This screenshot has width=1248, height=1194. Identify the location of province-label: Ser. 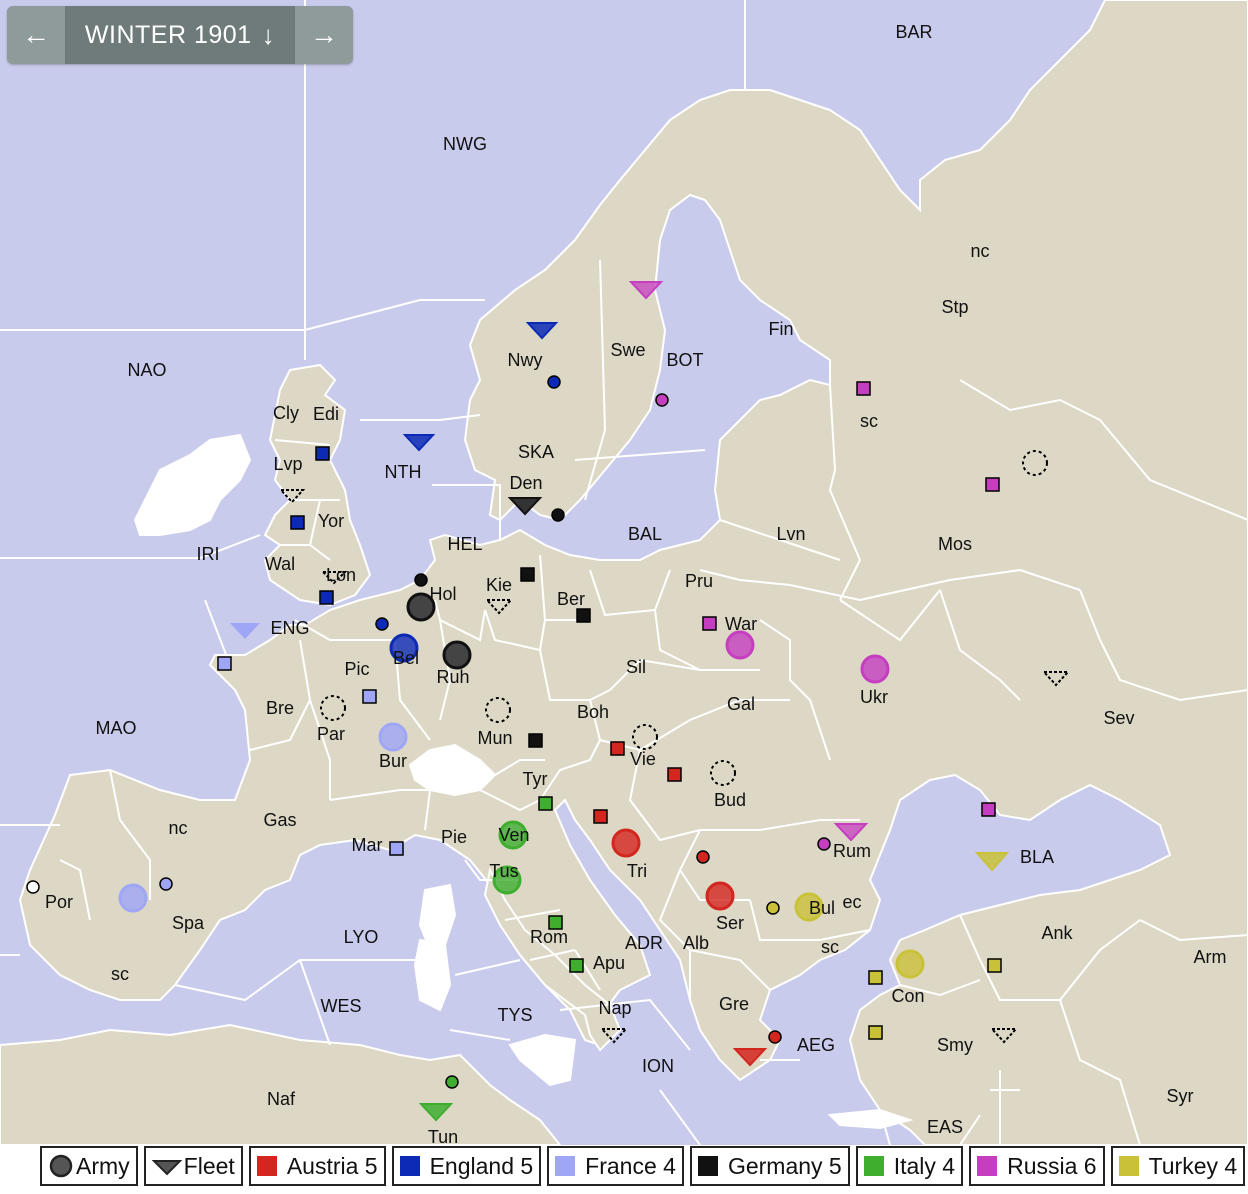
(730, 923).